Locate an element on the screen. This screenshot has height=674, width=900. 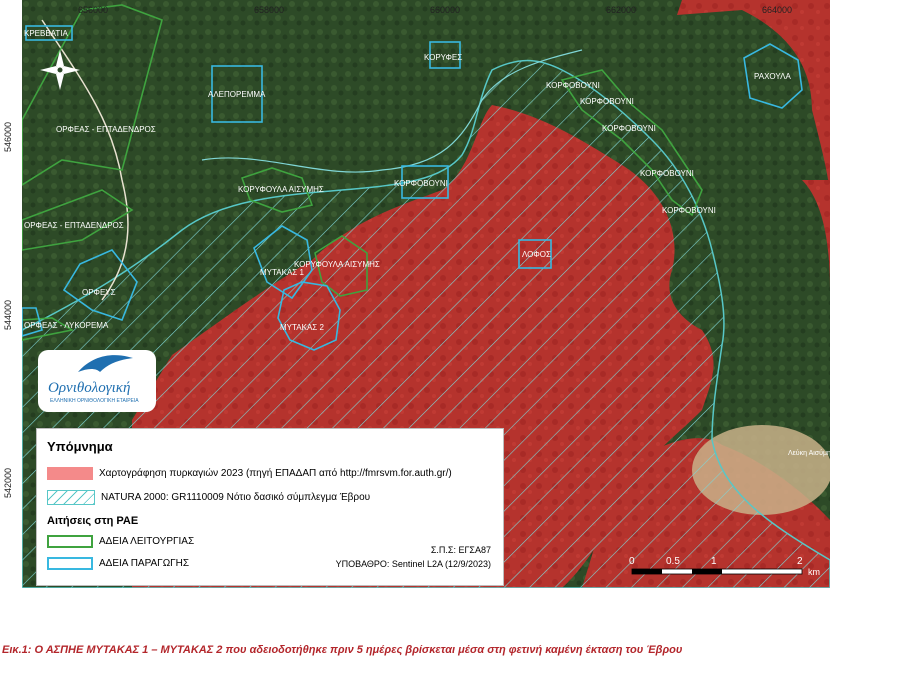
place-label: ΑΛΕΠΟΡΕΜΜΑ is located at coordinates (237, 94).